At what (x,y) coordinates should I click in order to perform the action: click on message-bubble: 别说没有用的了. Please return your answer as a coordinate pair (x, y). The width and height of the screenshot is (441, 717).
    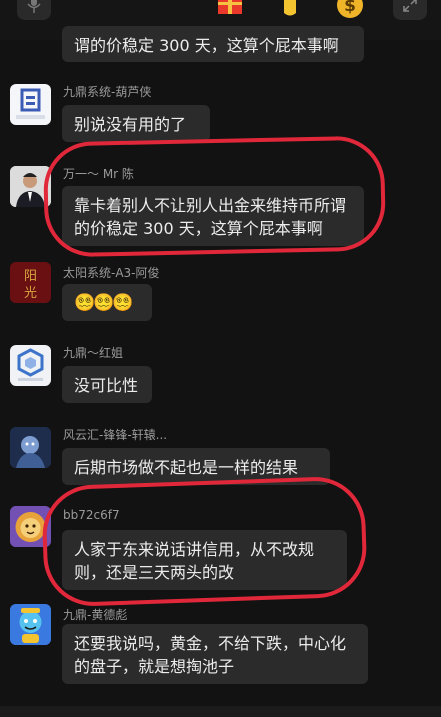
    Looking at the image, I should click on (136, 123).